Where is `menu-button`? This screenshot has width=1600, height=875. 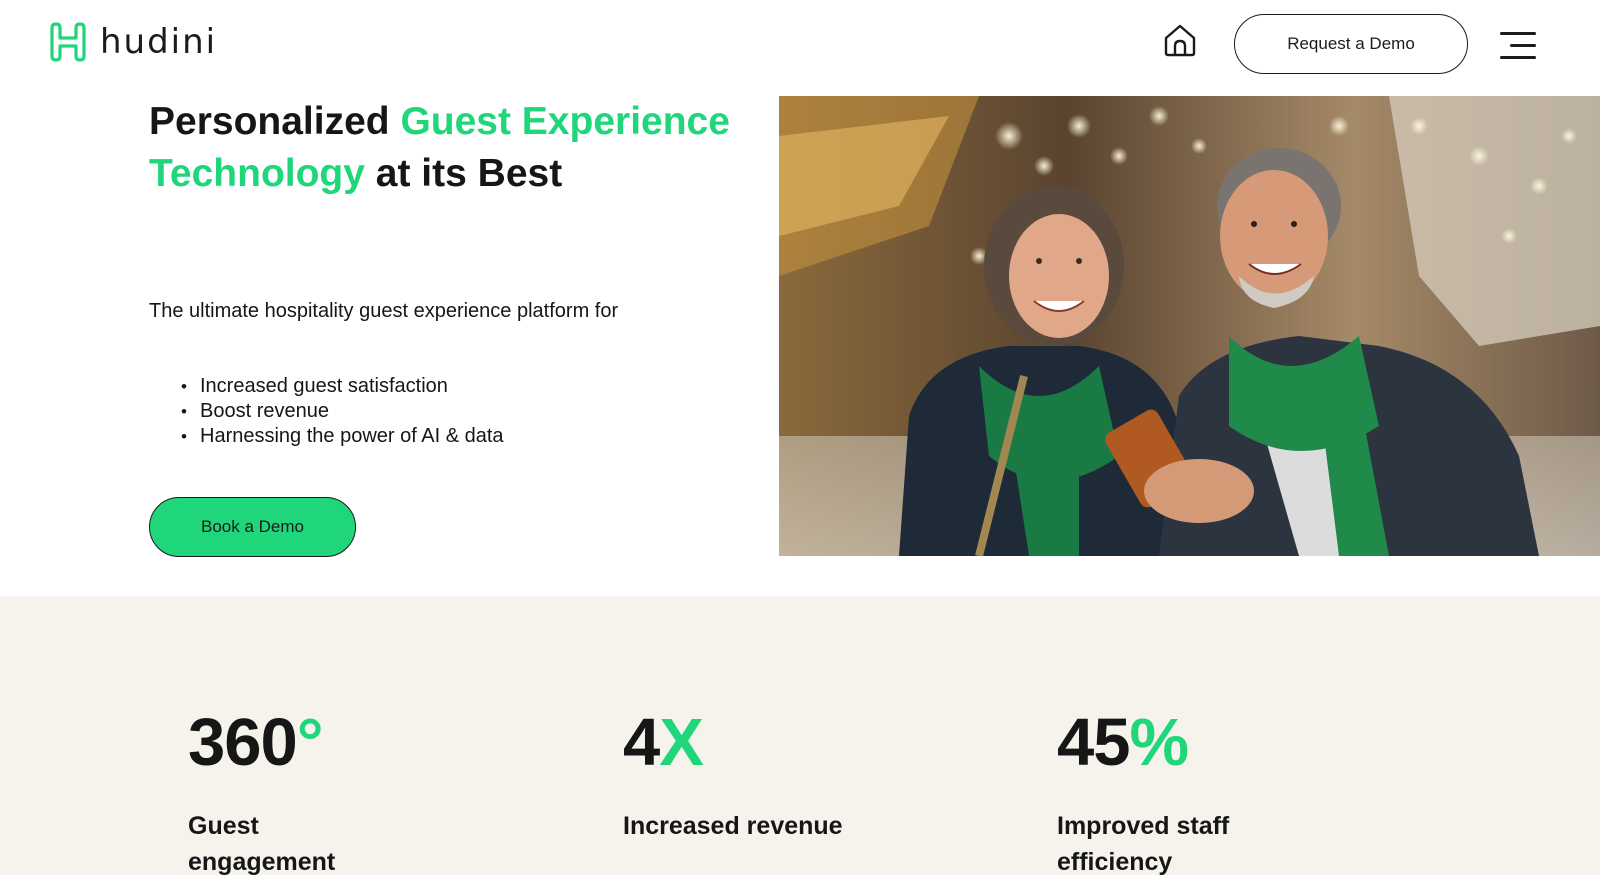 menu-button is located at coordinates (1518, 46).